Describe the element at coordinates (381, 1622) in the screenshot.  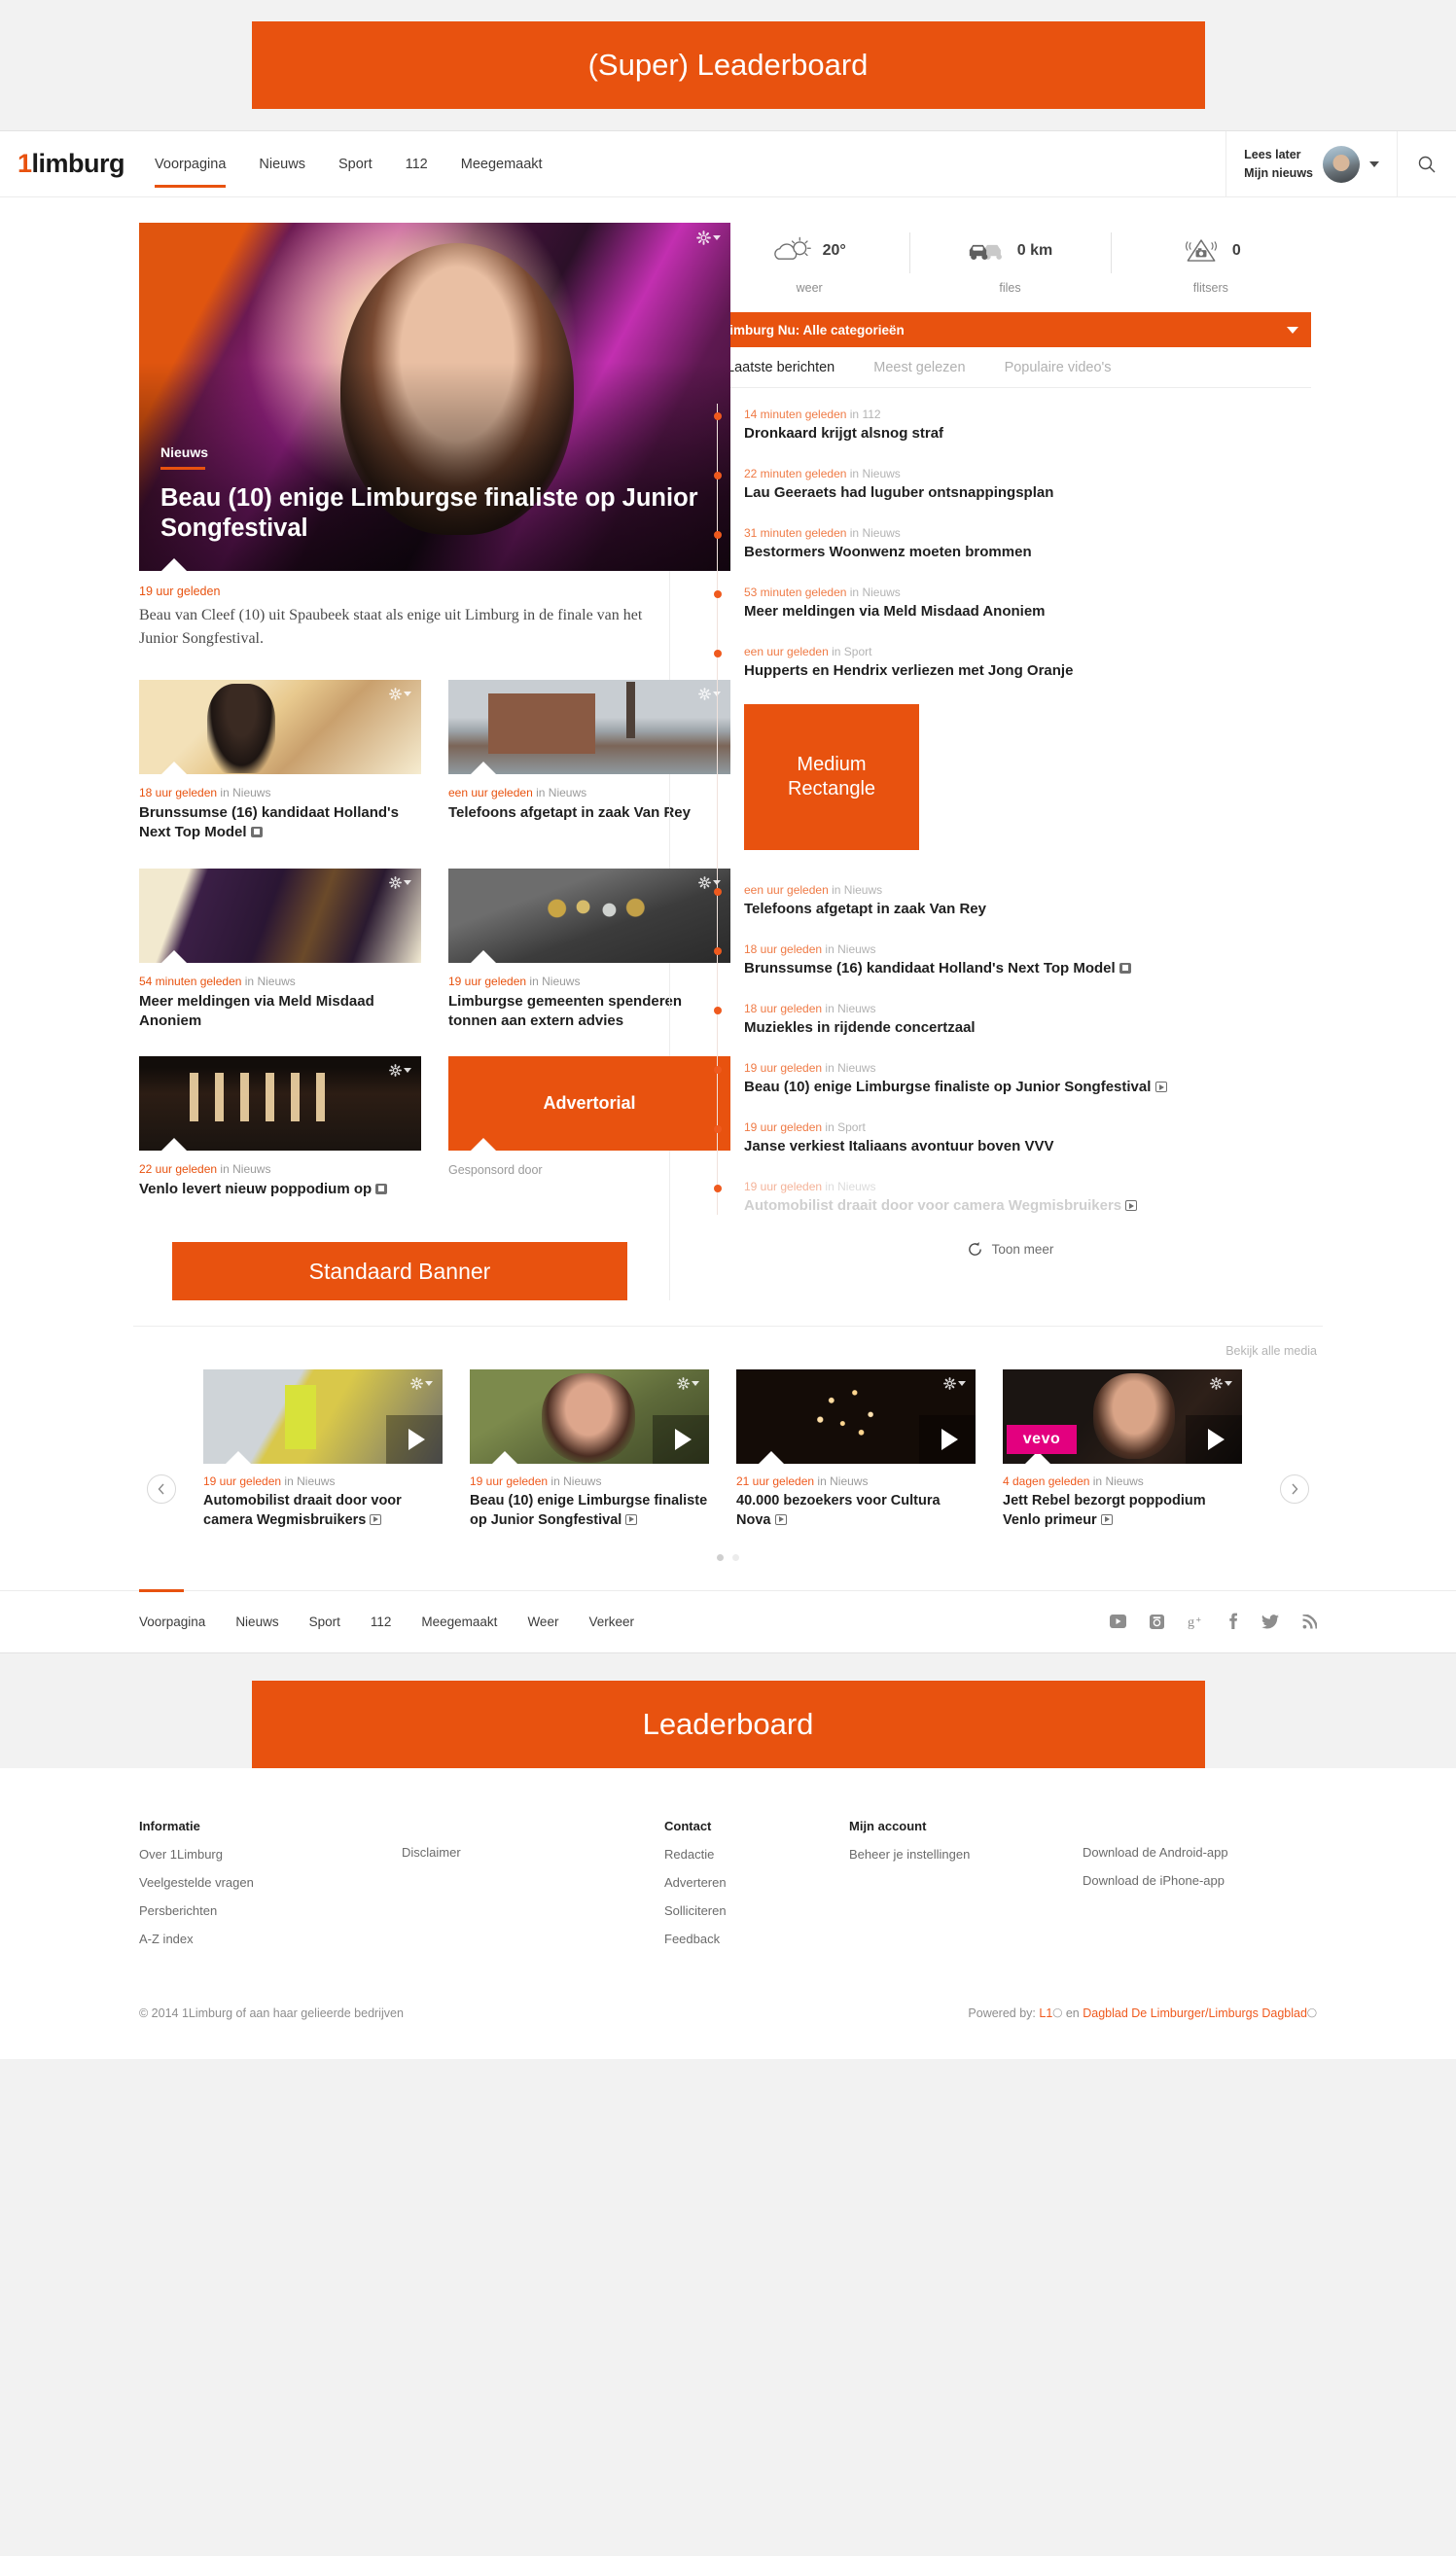
I see `footer-nav-112: 112` at that location.